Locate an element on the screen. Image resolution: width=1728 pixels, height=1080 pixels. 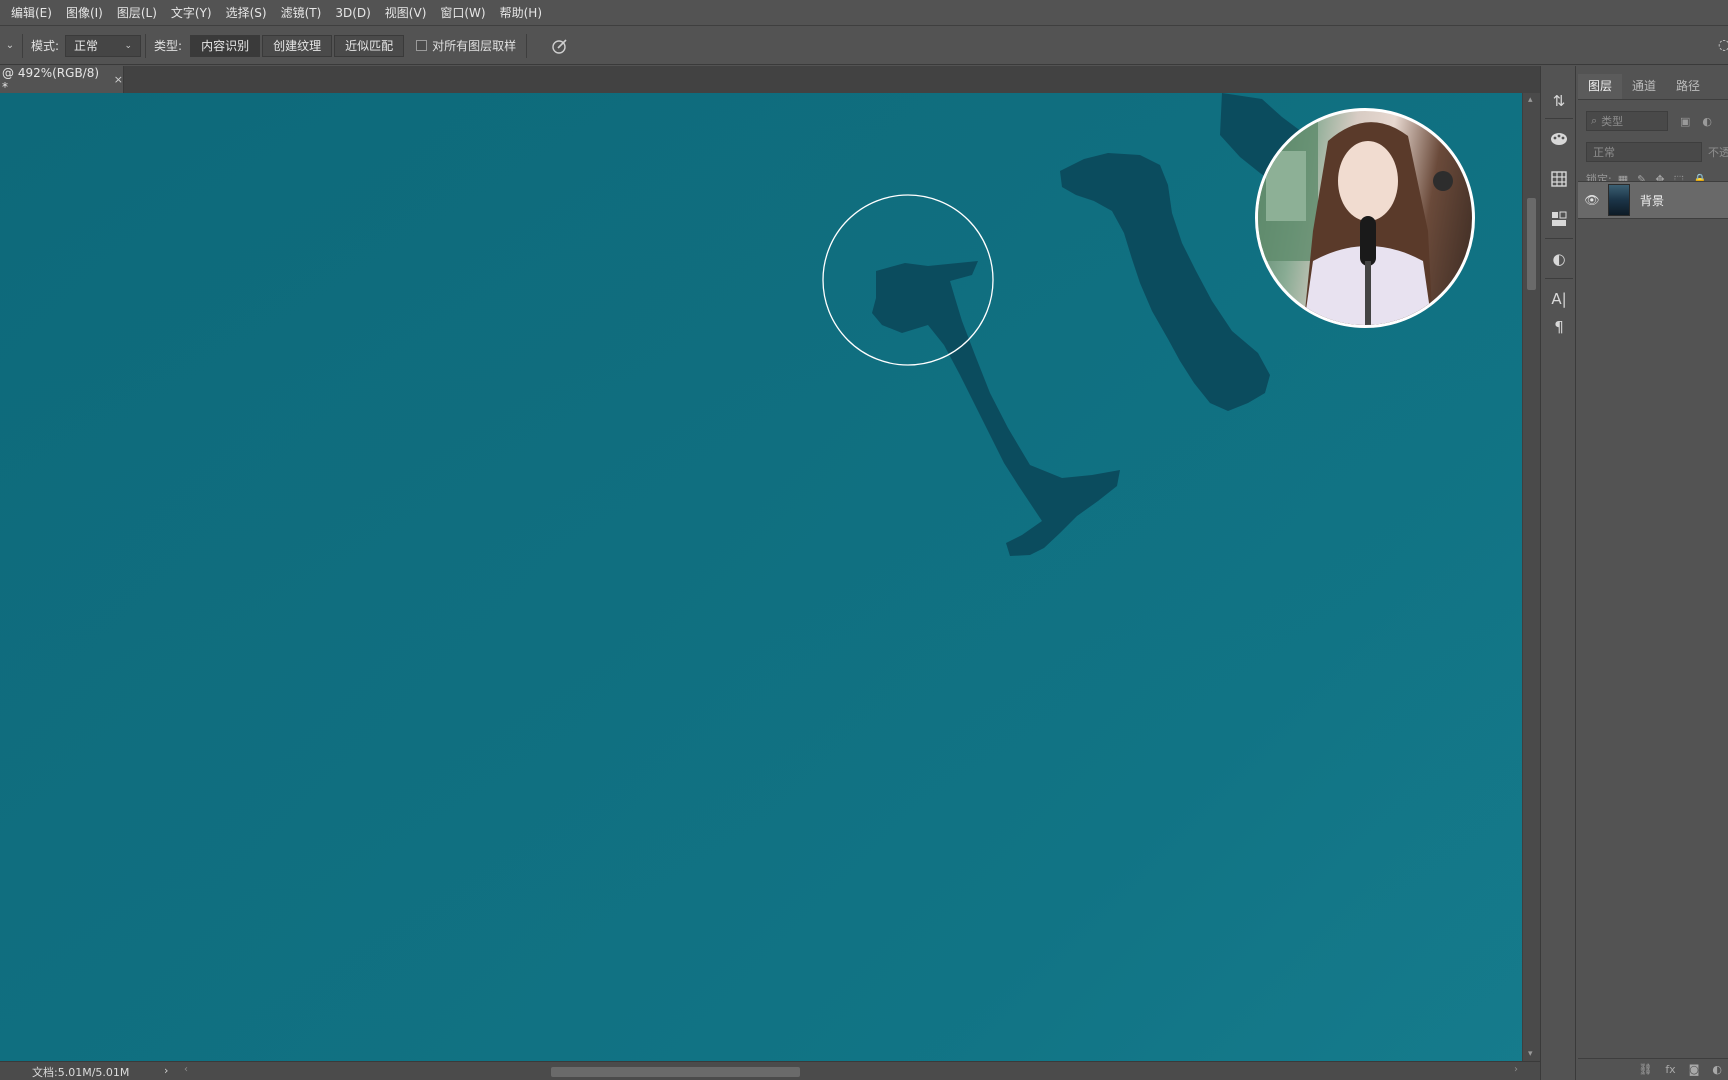
vertical-scroll-thumb is located at coordinates (1531, 244).